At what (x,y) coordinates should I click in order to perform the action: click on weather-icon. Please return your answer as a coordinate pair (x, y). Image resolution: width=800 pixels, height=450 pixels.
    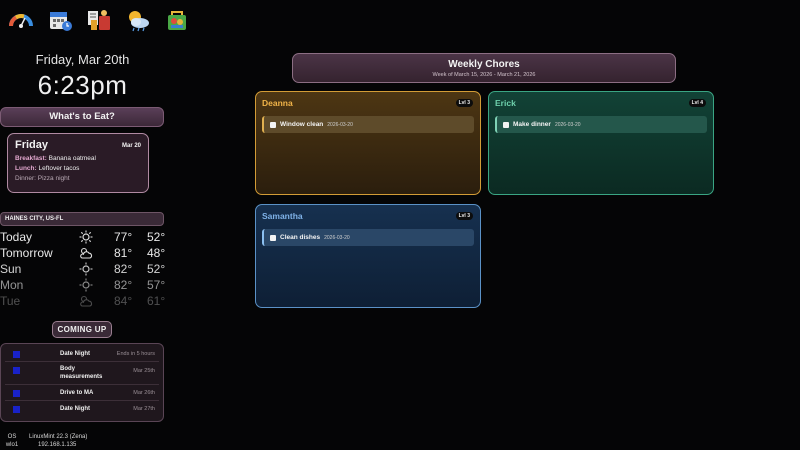
    Looking at the image, I should click on (138, 20).